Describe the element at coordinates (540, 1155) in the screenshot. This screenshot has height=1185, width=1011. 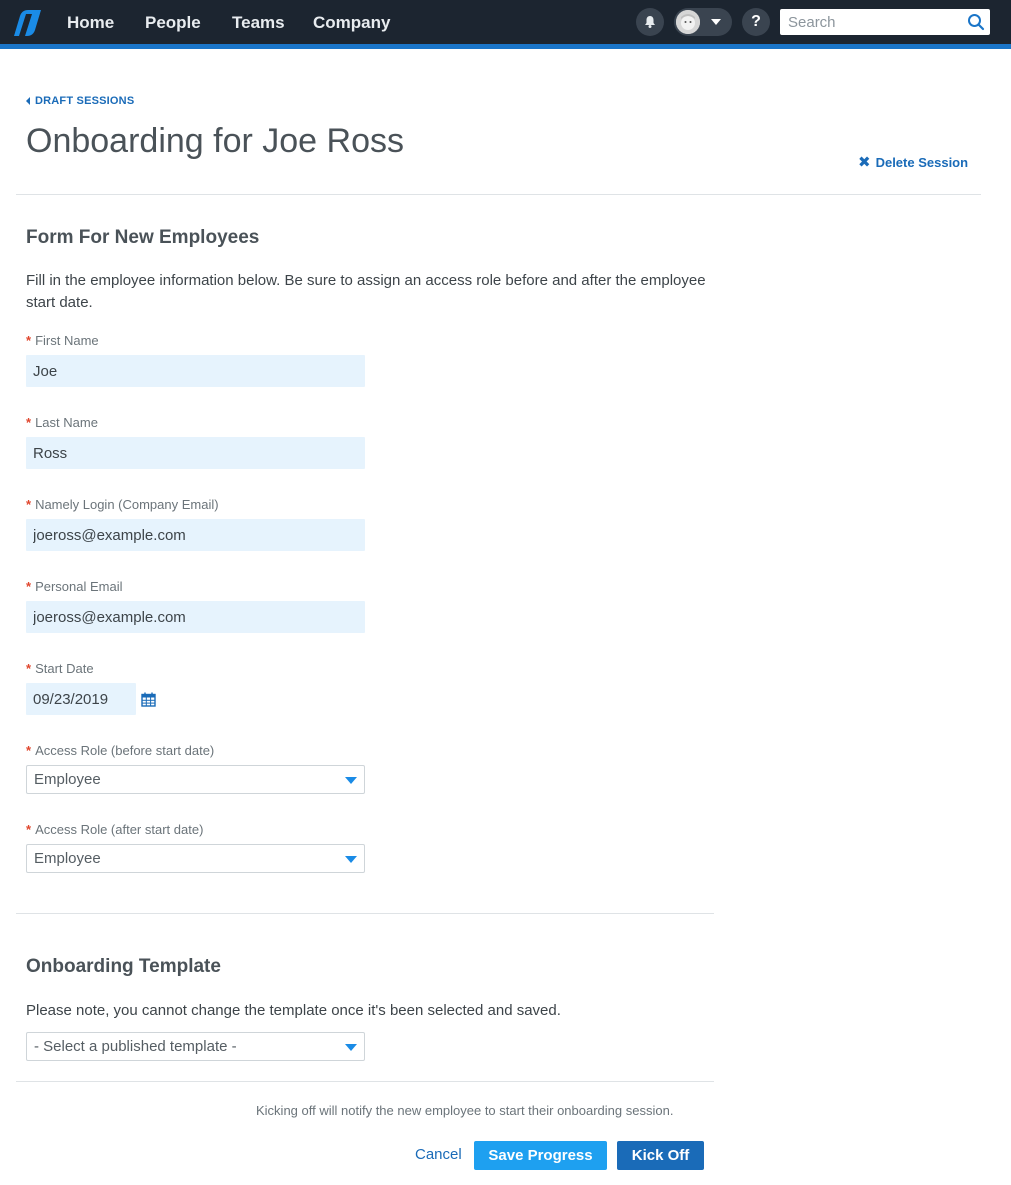
I see `save-progress-button: Save Progress` at that location.